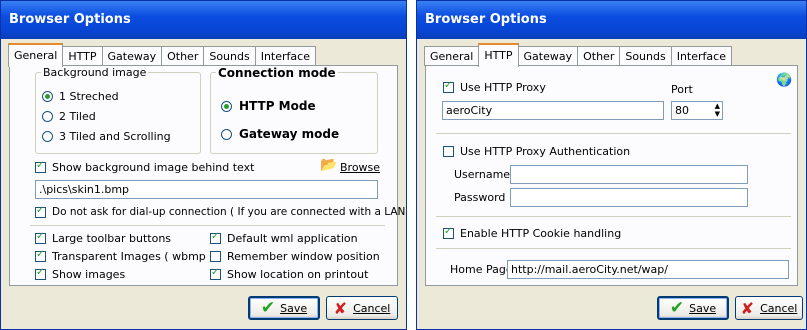 The height and width of the screenshot is (330, 807). Describe the element at coordinates (111, 238) in the screenshot. I see `opt-large-toolbar-label: Large toolbar buttons` at that location.